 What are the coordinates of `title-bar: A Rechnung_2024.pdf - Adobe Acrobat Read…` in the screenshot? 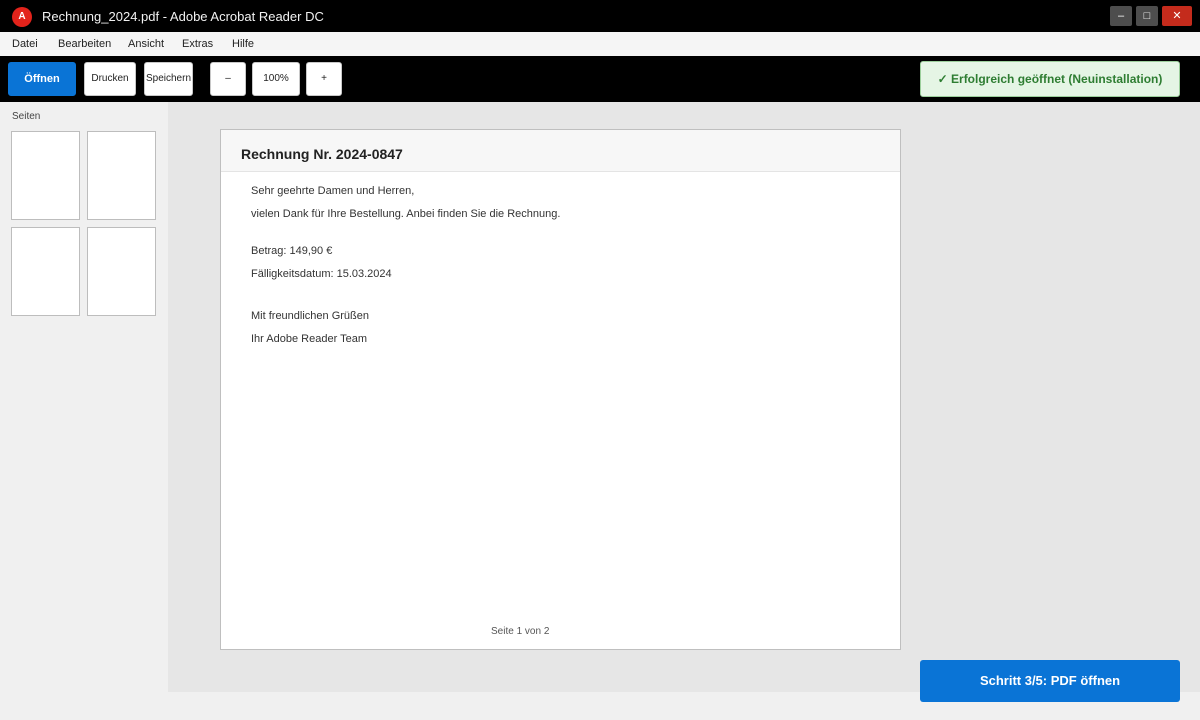 It's located at (600, 16).